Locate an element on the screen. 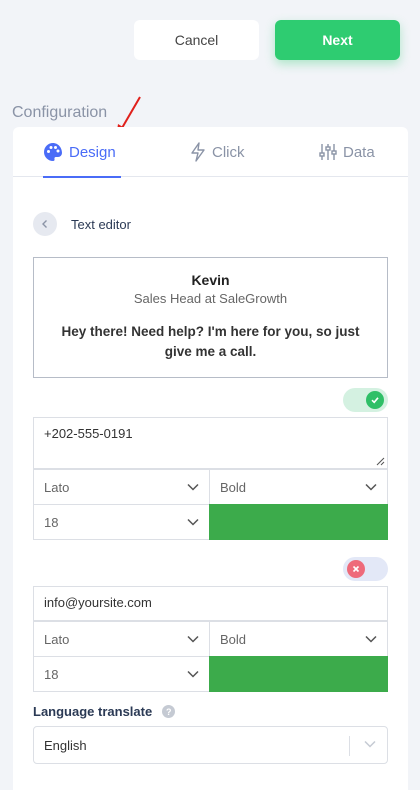  email-color-swatch is located at coordinates (298, 674).